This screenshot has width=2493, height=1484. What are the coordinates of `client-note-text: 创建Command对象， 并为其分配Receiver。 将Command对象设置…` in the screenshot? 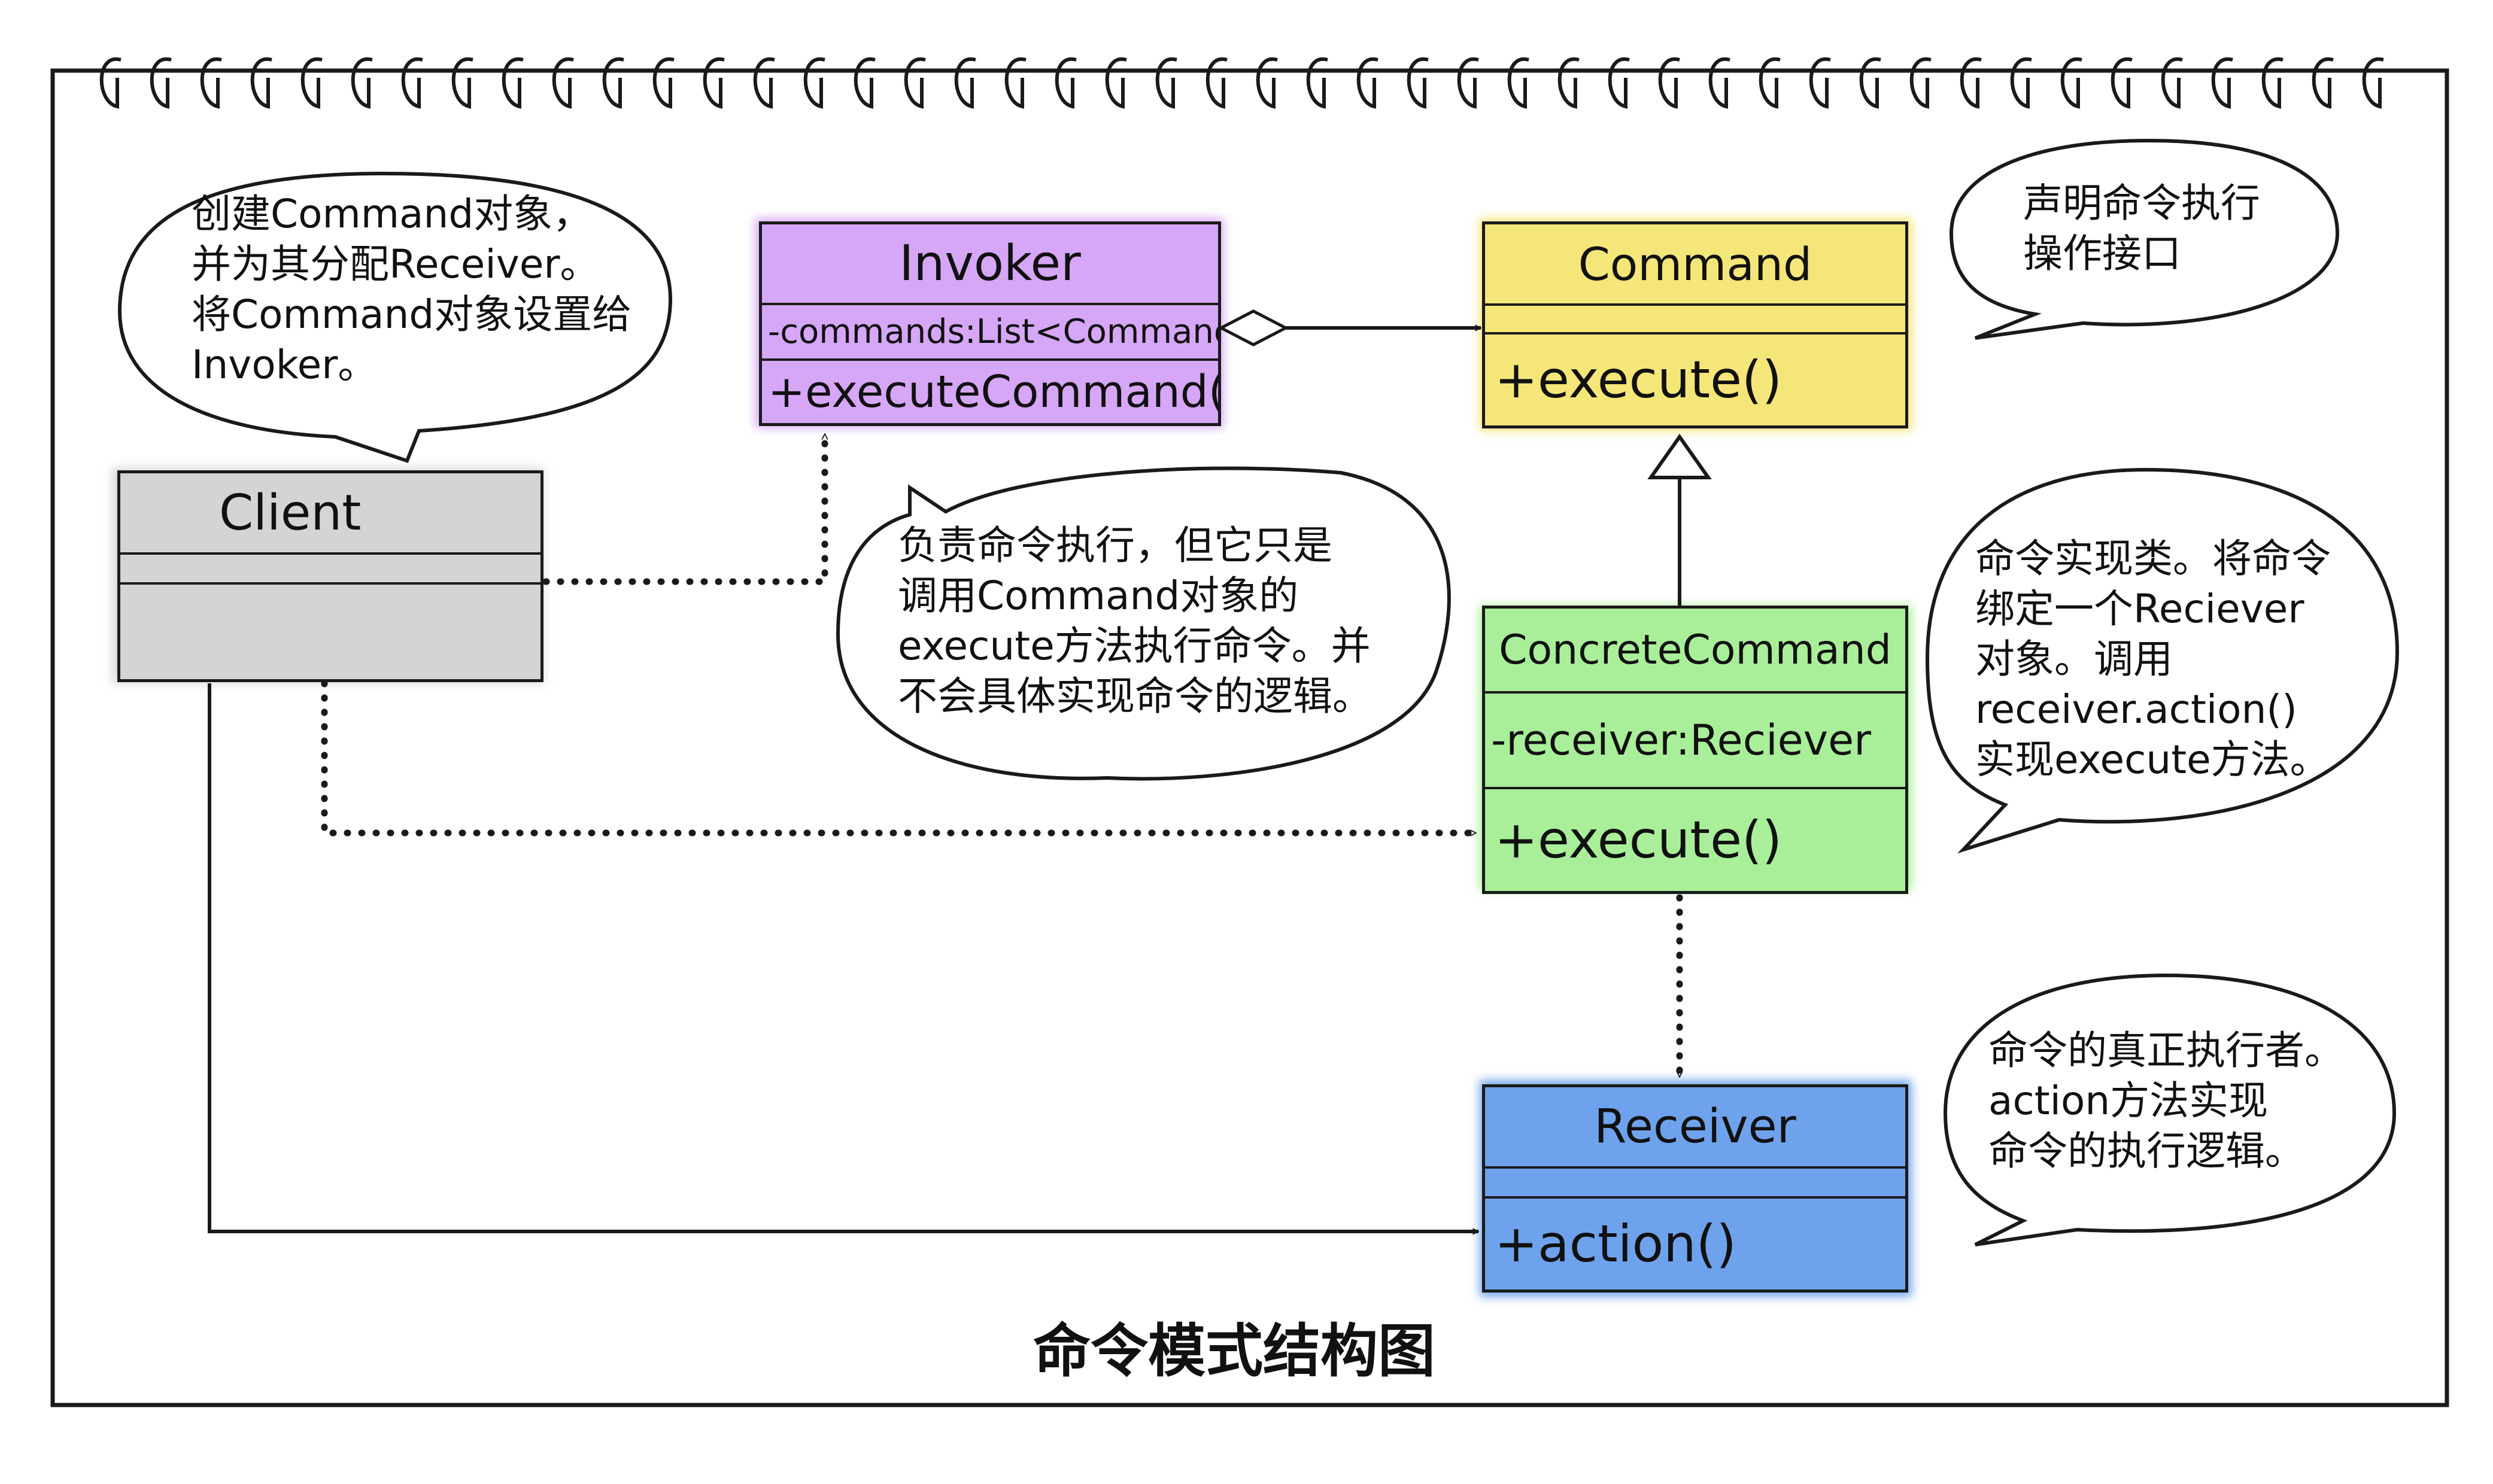 It's located at (412, 289).